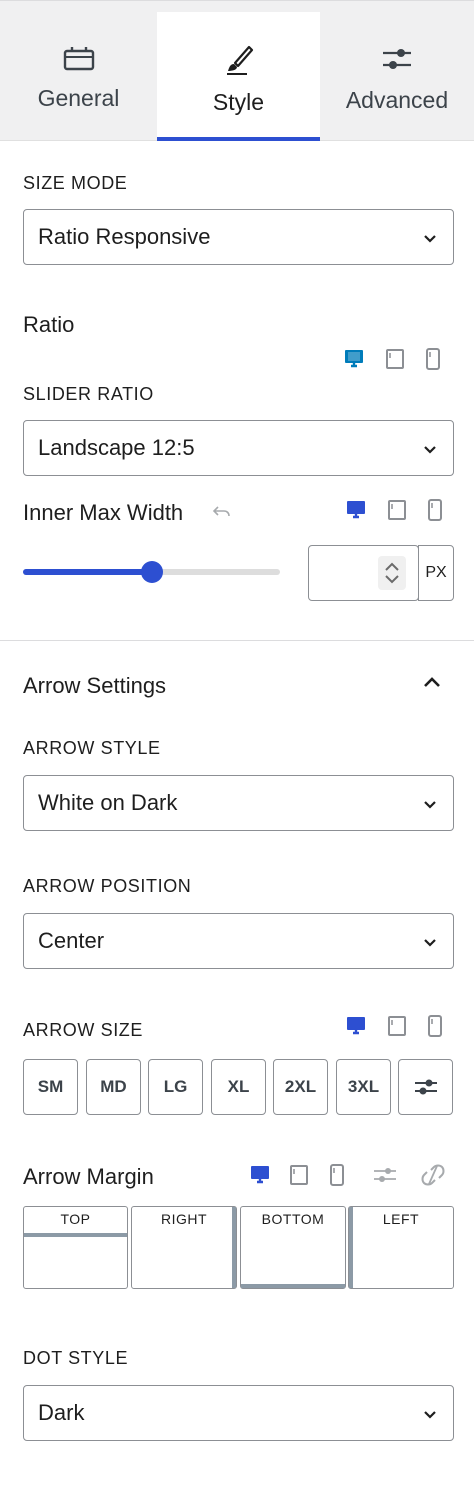 This screenshot has width=474, height=1492. Describe the element at coordinates (78, 59) in the screenshot. I see `briefcase-icon` at that location.